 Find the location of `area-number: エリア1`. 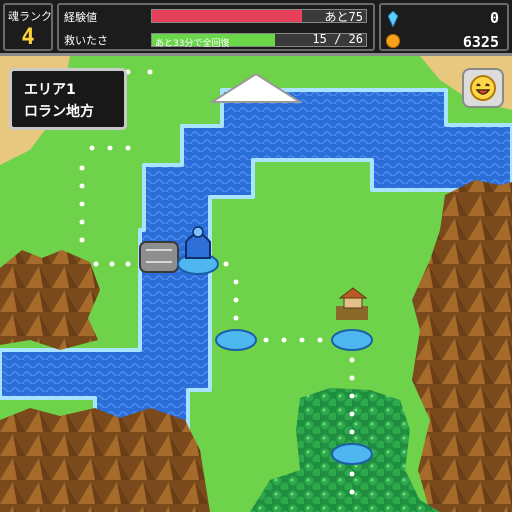

area-number: エリア1 is located at coordinates (50, 90).